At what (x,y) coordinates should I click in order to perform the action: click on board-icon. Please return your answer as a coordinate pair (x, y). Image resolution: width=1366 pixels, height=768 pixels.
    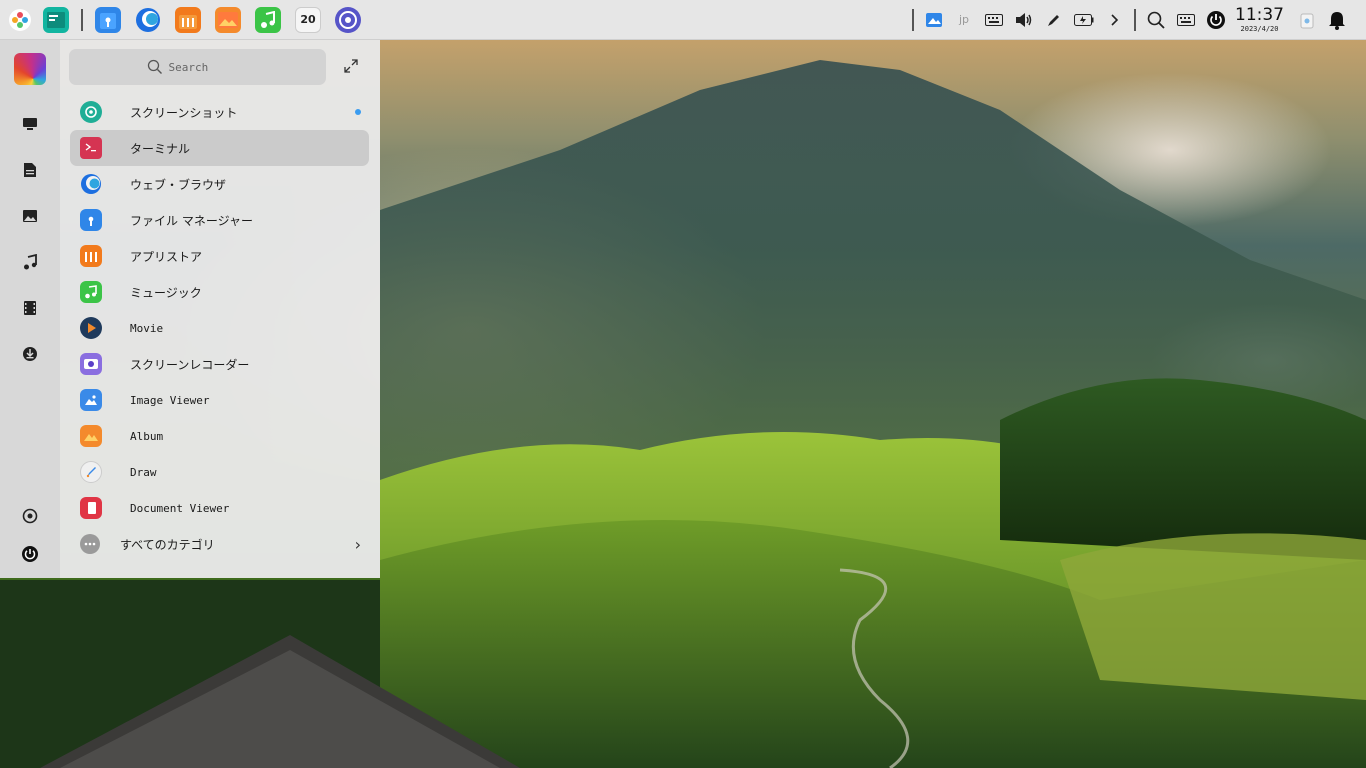
    Looking at the image, I should click on (56, 19).